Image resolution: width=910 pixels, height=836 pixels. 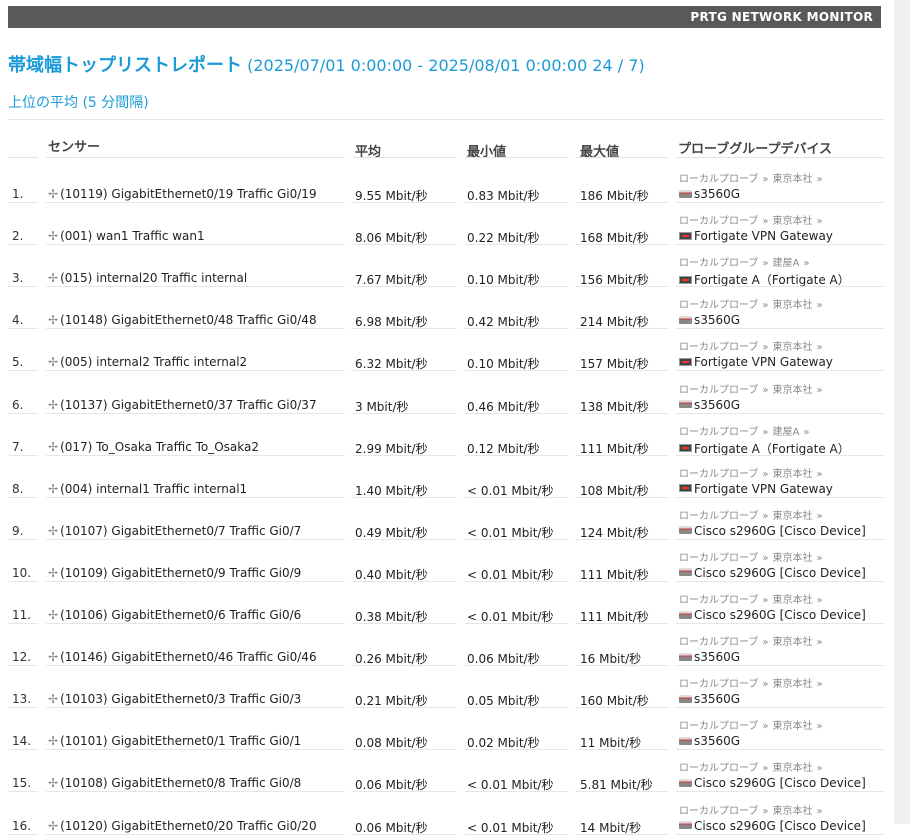 What do you see at coordinates (18, 236) in the screenshot?
I see `row-rank: 2.` at bounding box center [18, 236].